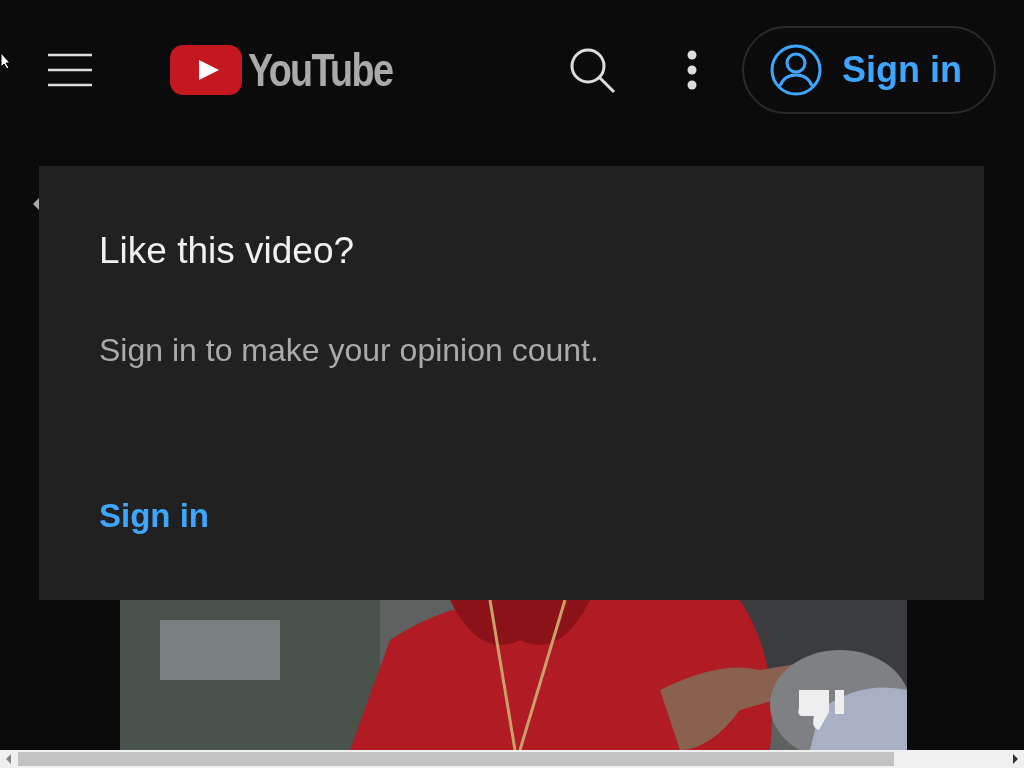 Image resolution: width=1024 pixels, height=768 pixels. I want to click on sign-in-link: Sign in, so click(154, 516).